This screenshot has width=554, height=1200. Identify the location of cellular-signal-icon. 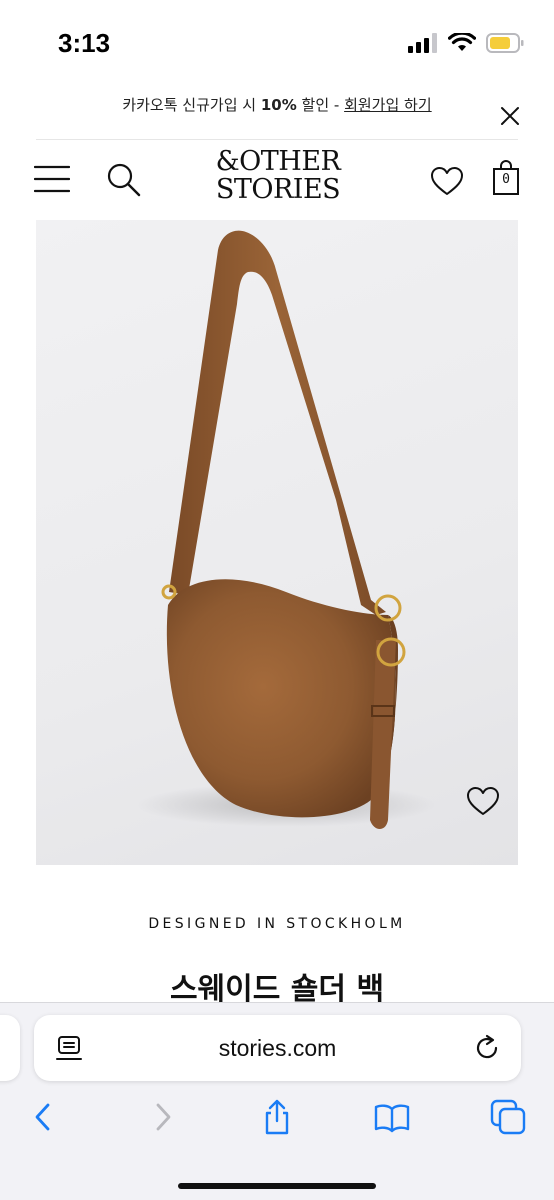
(422, 43).